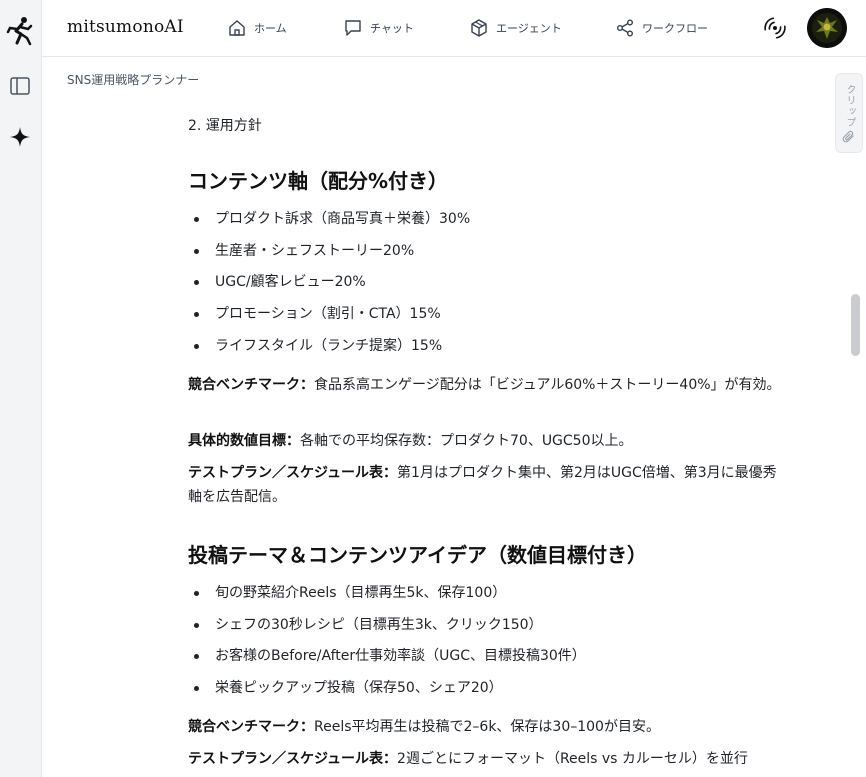  I want to click on list-item: プロダクト訴求（商品写真＋栄養）30%, so click(329, 225).